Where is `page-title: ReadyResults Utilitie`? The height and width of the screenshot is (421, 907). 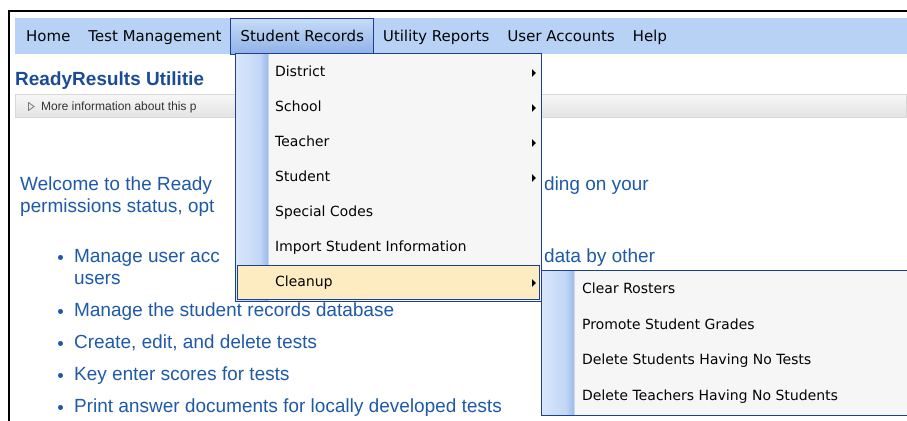
page-title: ReadyResults Utilitie is located at coordinates (109, 80).